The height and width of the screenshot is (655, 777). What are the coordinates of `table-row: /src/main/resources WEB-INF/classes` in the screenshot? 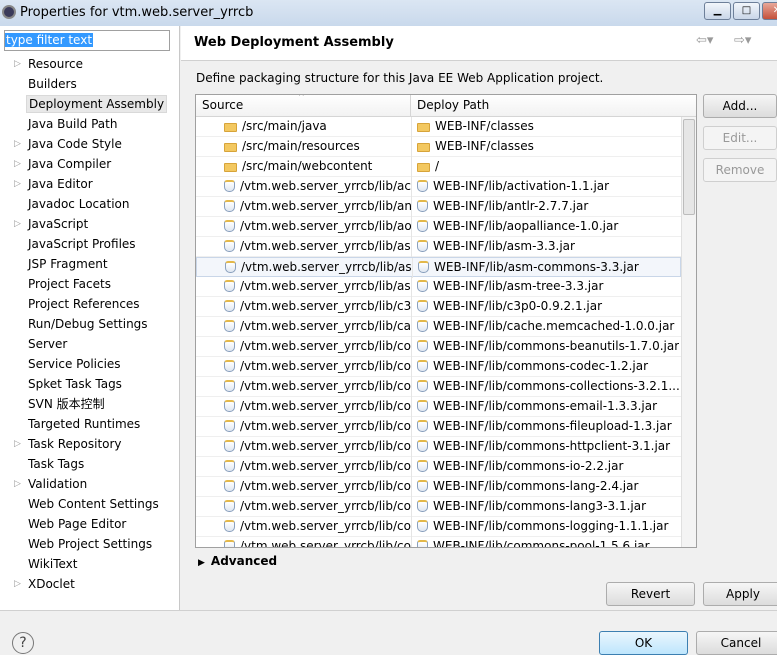 It's located at (438, 147).